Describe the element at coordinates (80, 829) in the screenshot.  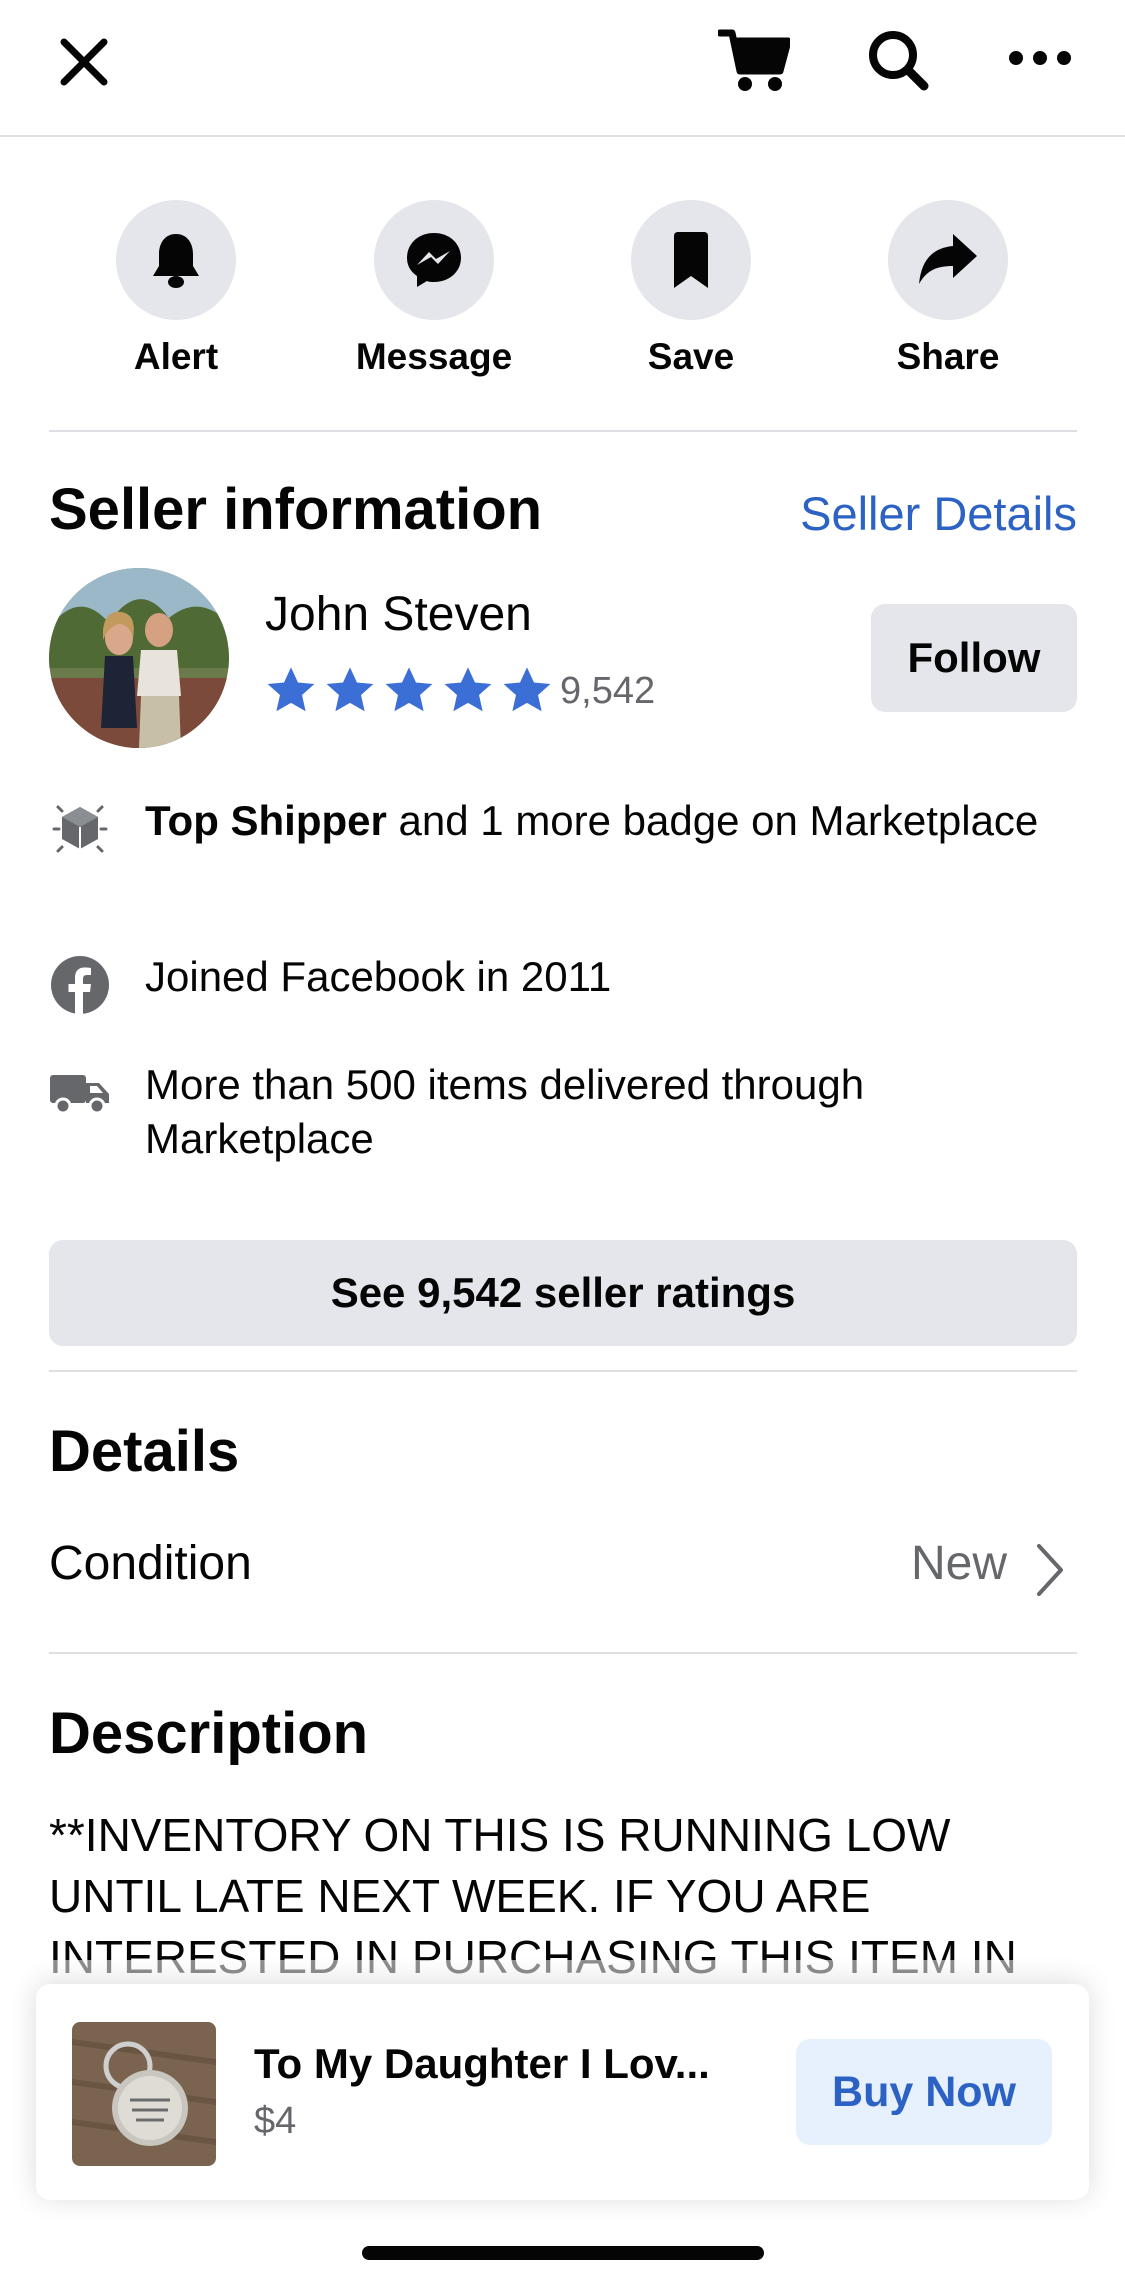
I see `shipper-badge-icon` at that location.